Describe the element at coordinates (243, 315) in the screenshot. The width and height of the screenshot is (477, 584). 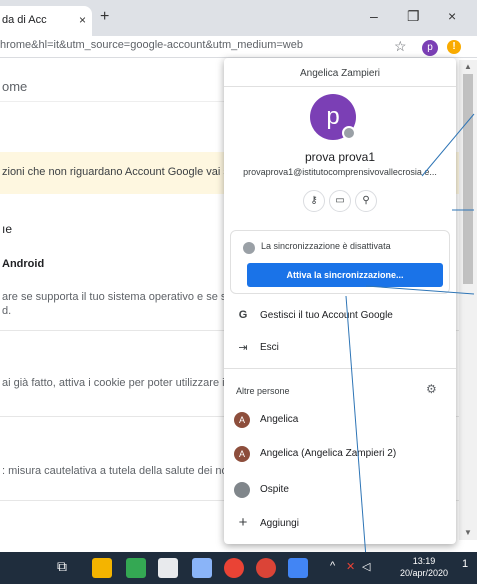
I see `google-g-icon: G` at that location.